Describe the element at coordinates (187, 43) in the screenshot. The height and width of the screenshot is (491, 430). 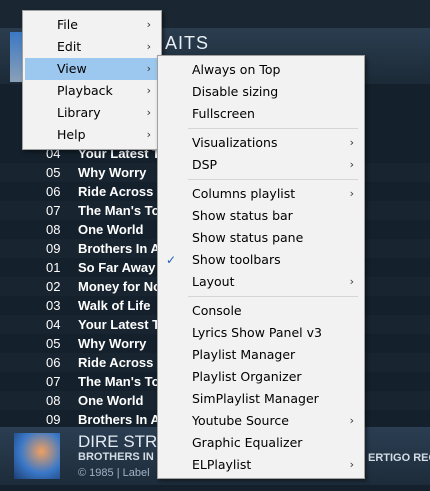
I see `album-header-title: AITS` at that location.